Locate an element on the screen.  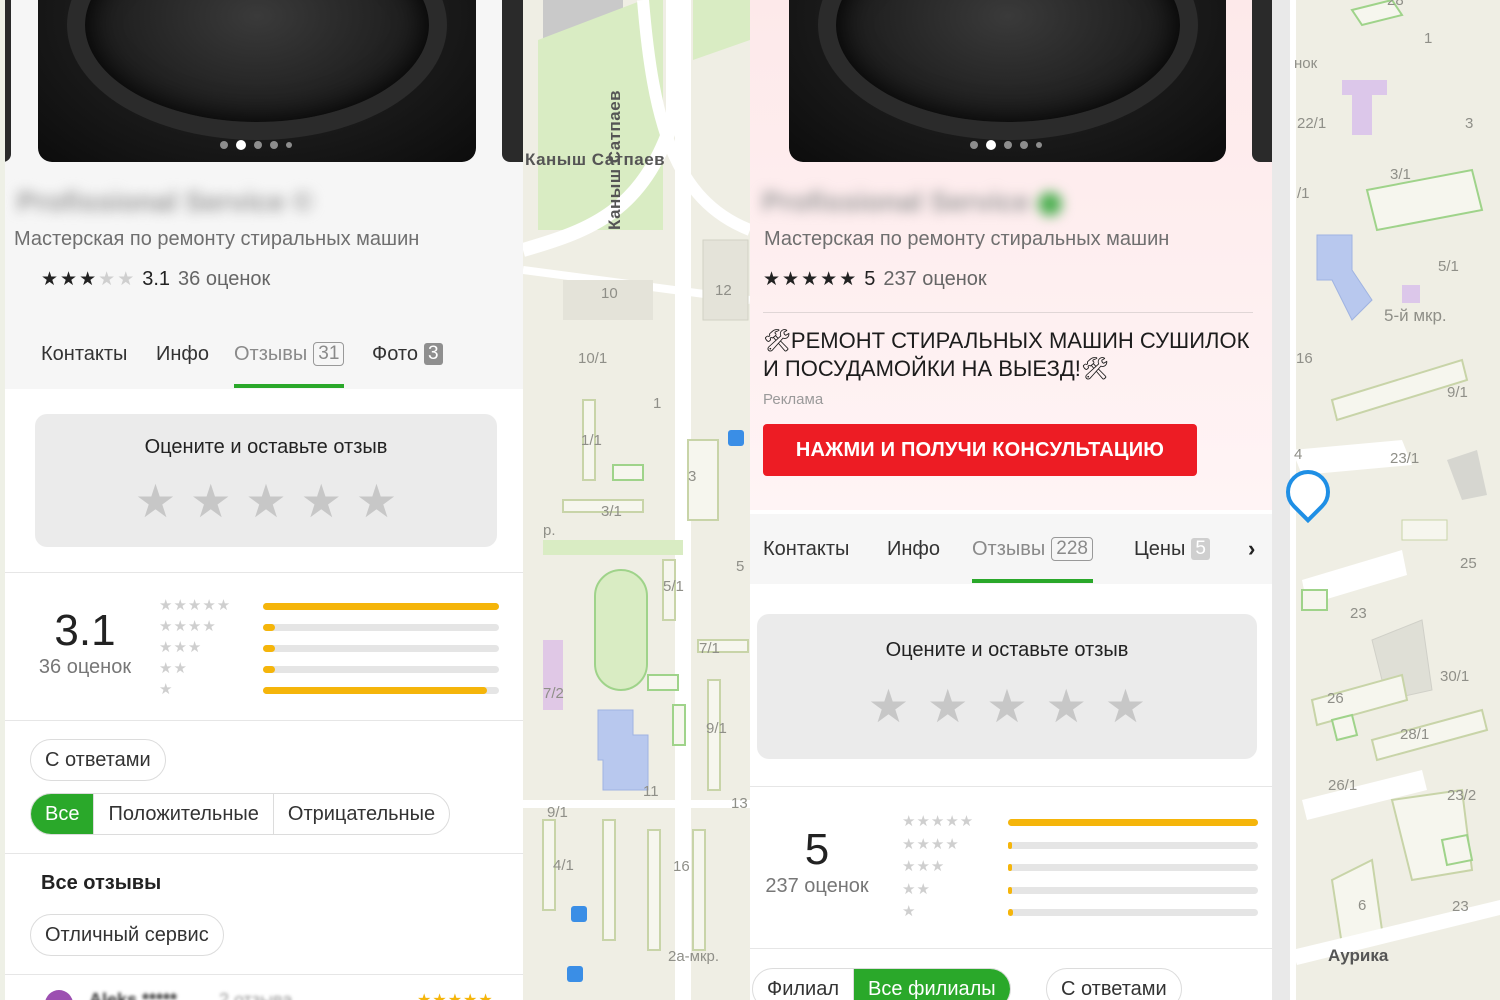
building-number-label: 12 is located at coordinates (723, 290).